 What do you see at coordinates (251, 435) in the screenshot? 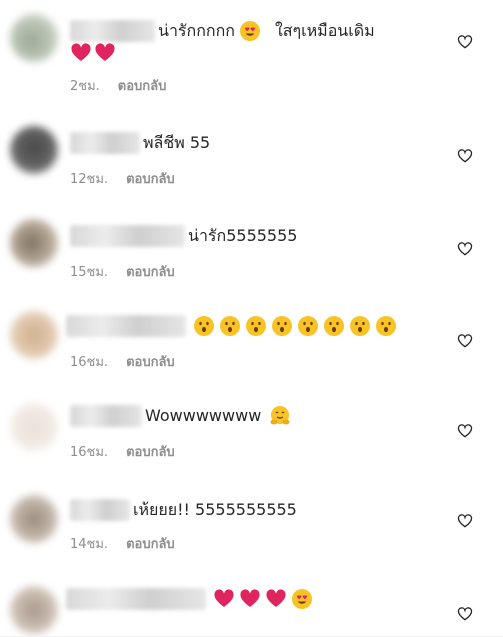
I see `comment-item: Wowwwwwww 16ชม. ตอบกลับ` at bounding box center [251, 435].